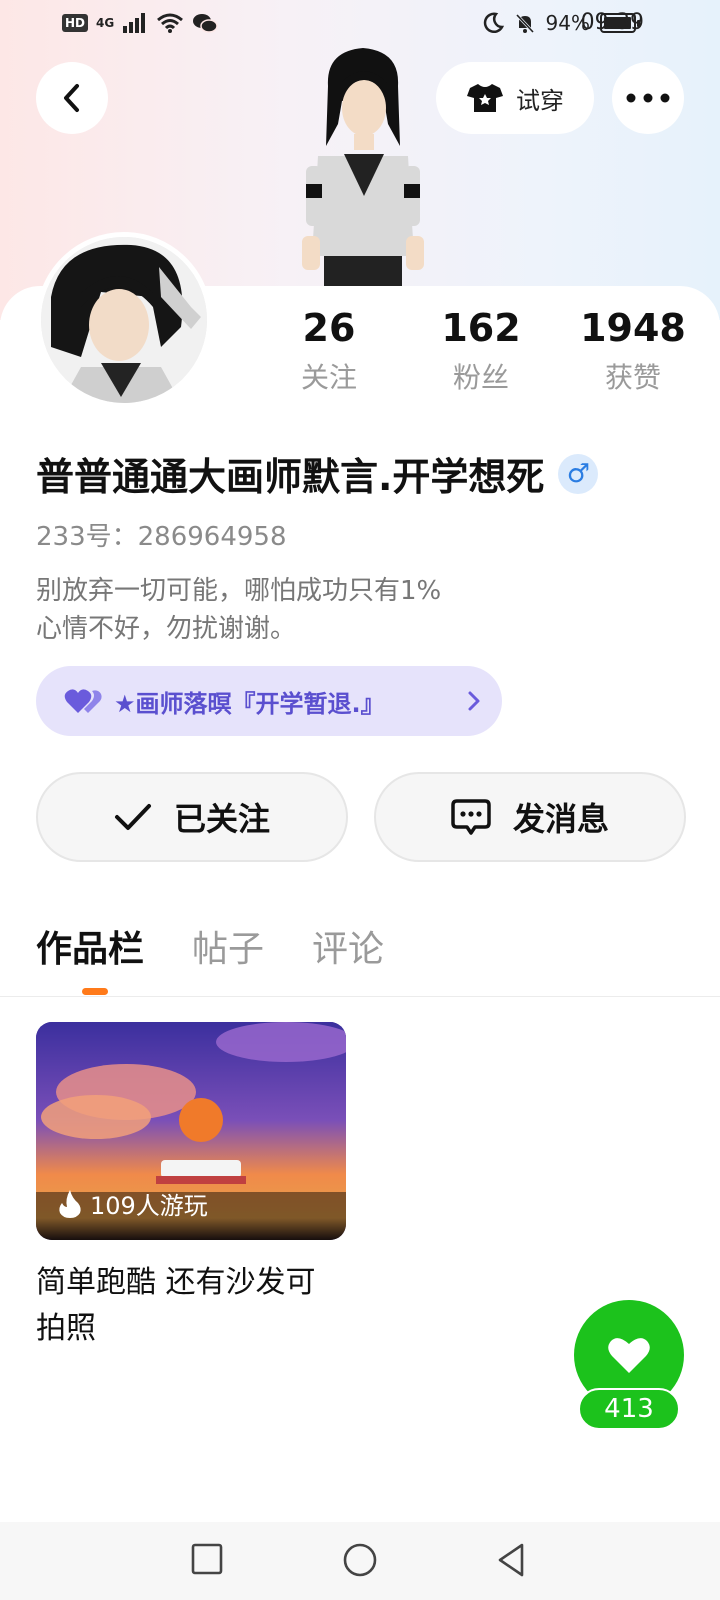 The width and height of the screenshot is (720, 1600). Describe the element at coordinates (105, 23) in the screenshot. I see `signal-type: 4G` at that location.